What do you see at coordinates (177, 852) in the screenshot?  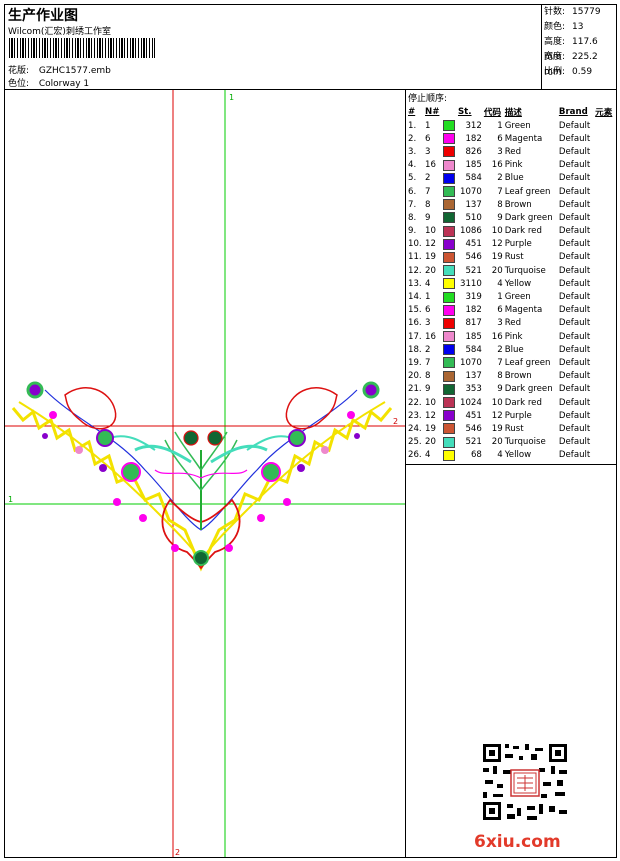 I see `guide-label-v1: 2` at bounding box center [177, 852].